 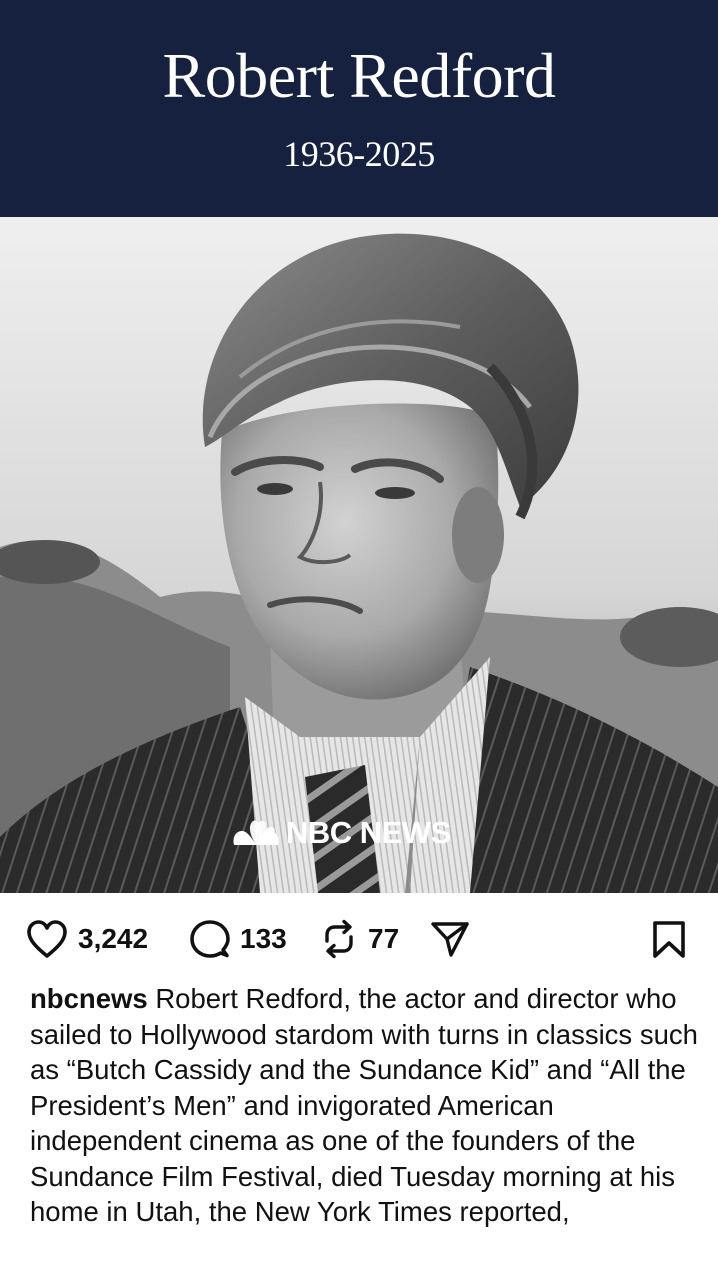 I want to click on action-bar: 3,242 133 77, so click(x=359, y=939).